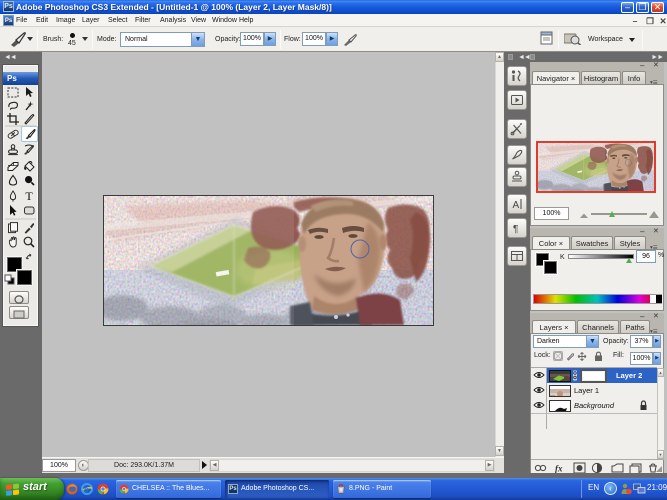 The image size is (667, 500). I want to click on svg-text: e, so click(86, 489).